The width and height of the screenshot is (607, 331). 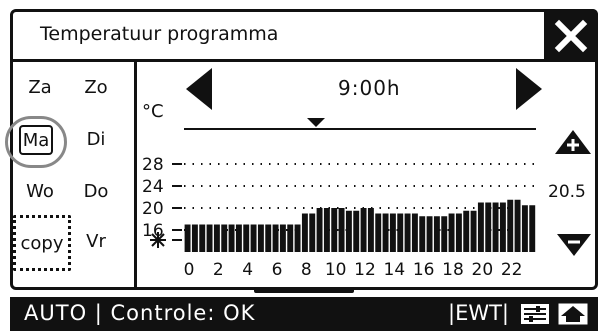 What do you see at coordinates (153, 209) in the screenshot?
I see `y-tick-label: 20` at bounding box center [153, 209].